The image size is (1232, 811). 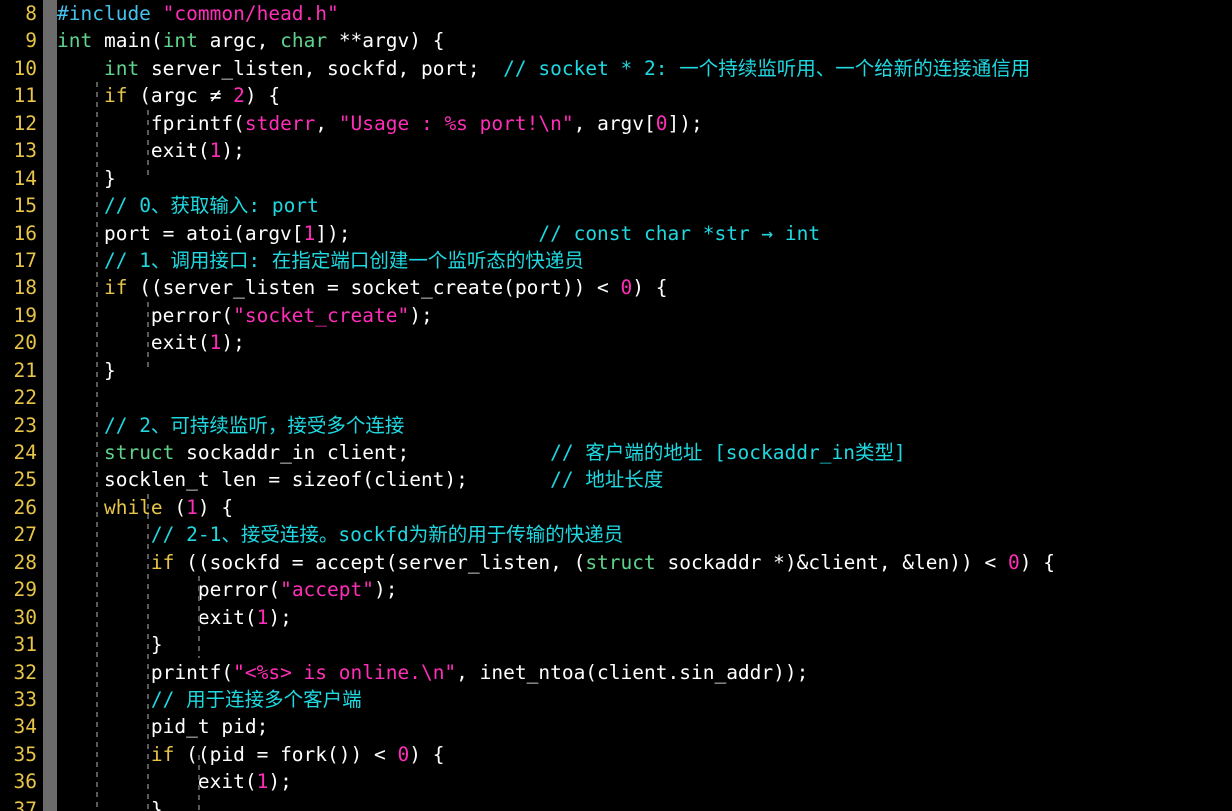 I want to click on code-line: 34 pid_t pid;, so click(x=616, y=726).